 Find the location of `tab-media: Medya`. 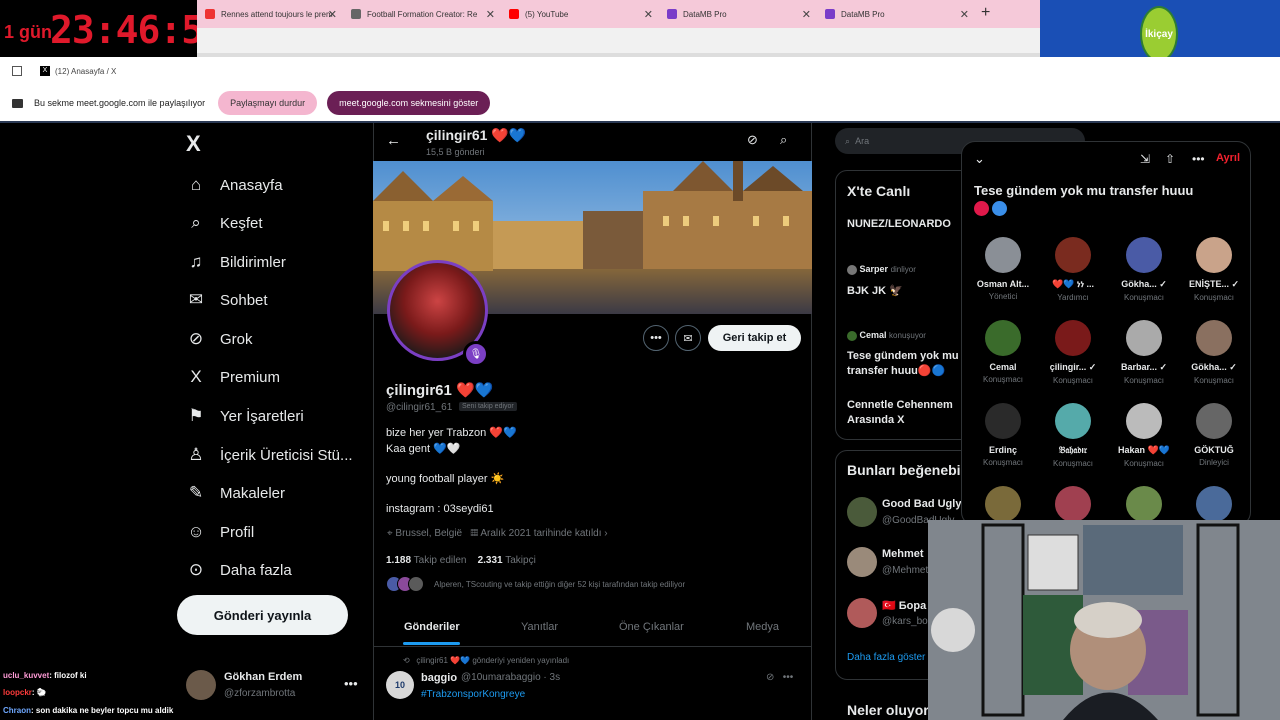

tab-media: Medya is located at coordinates (762, 627).